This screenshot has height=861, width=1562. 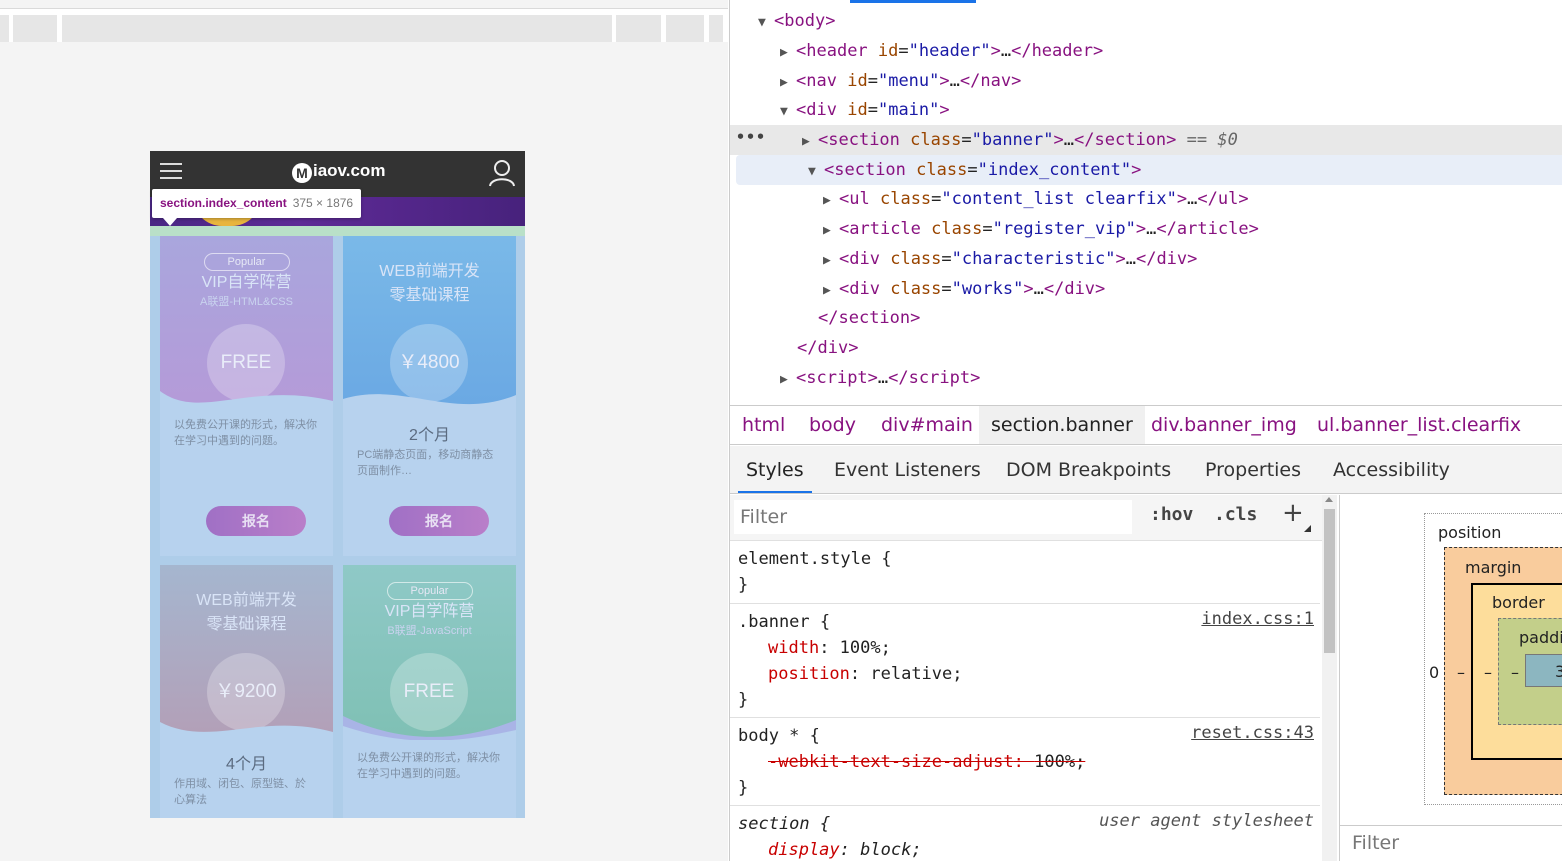 What do you see at coordinates (907, 469) in the screenshot?
I see `tab-event-listeners: Event Listeners` at bounding box center [907, 469].